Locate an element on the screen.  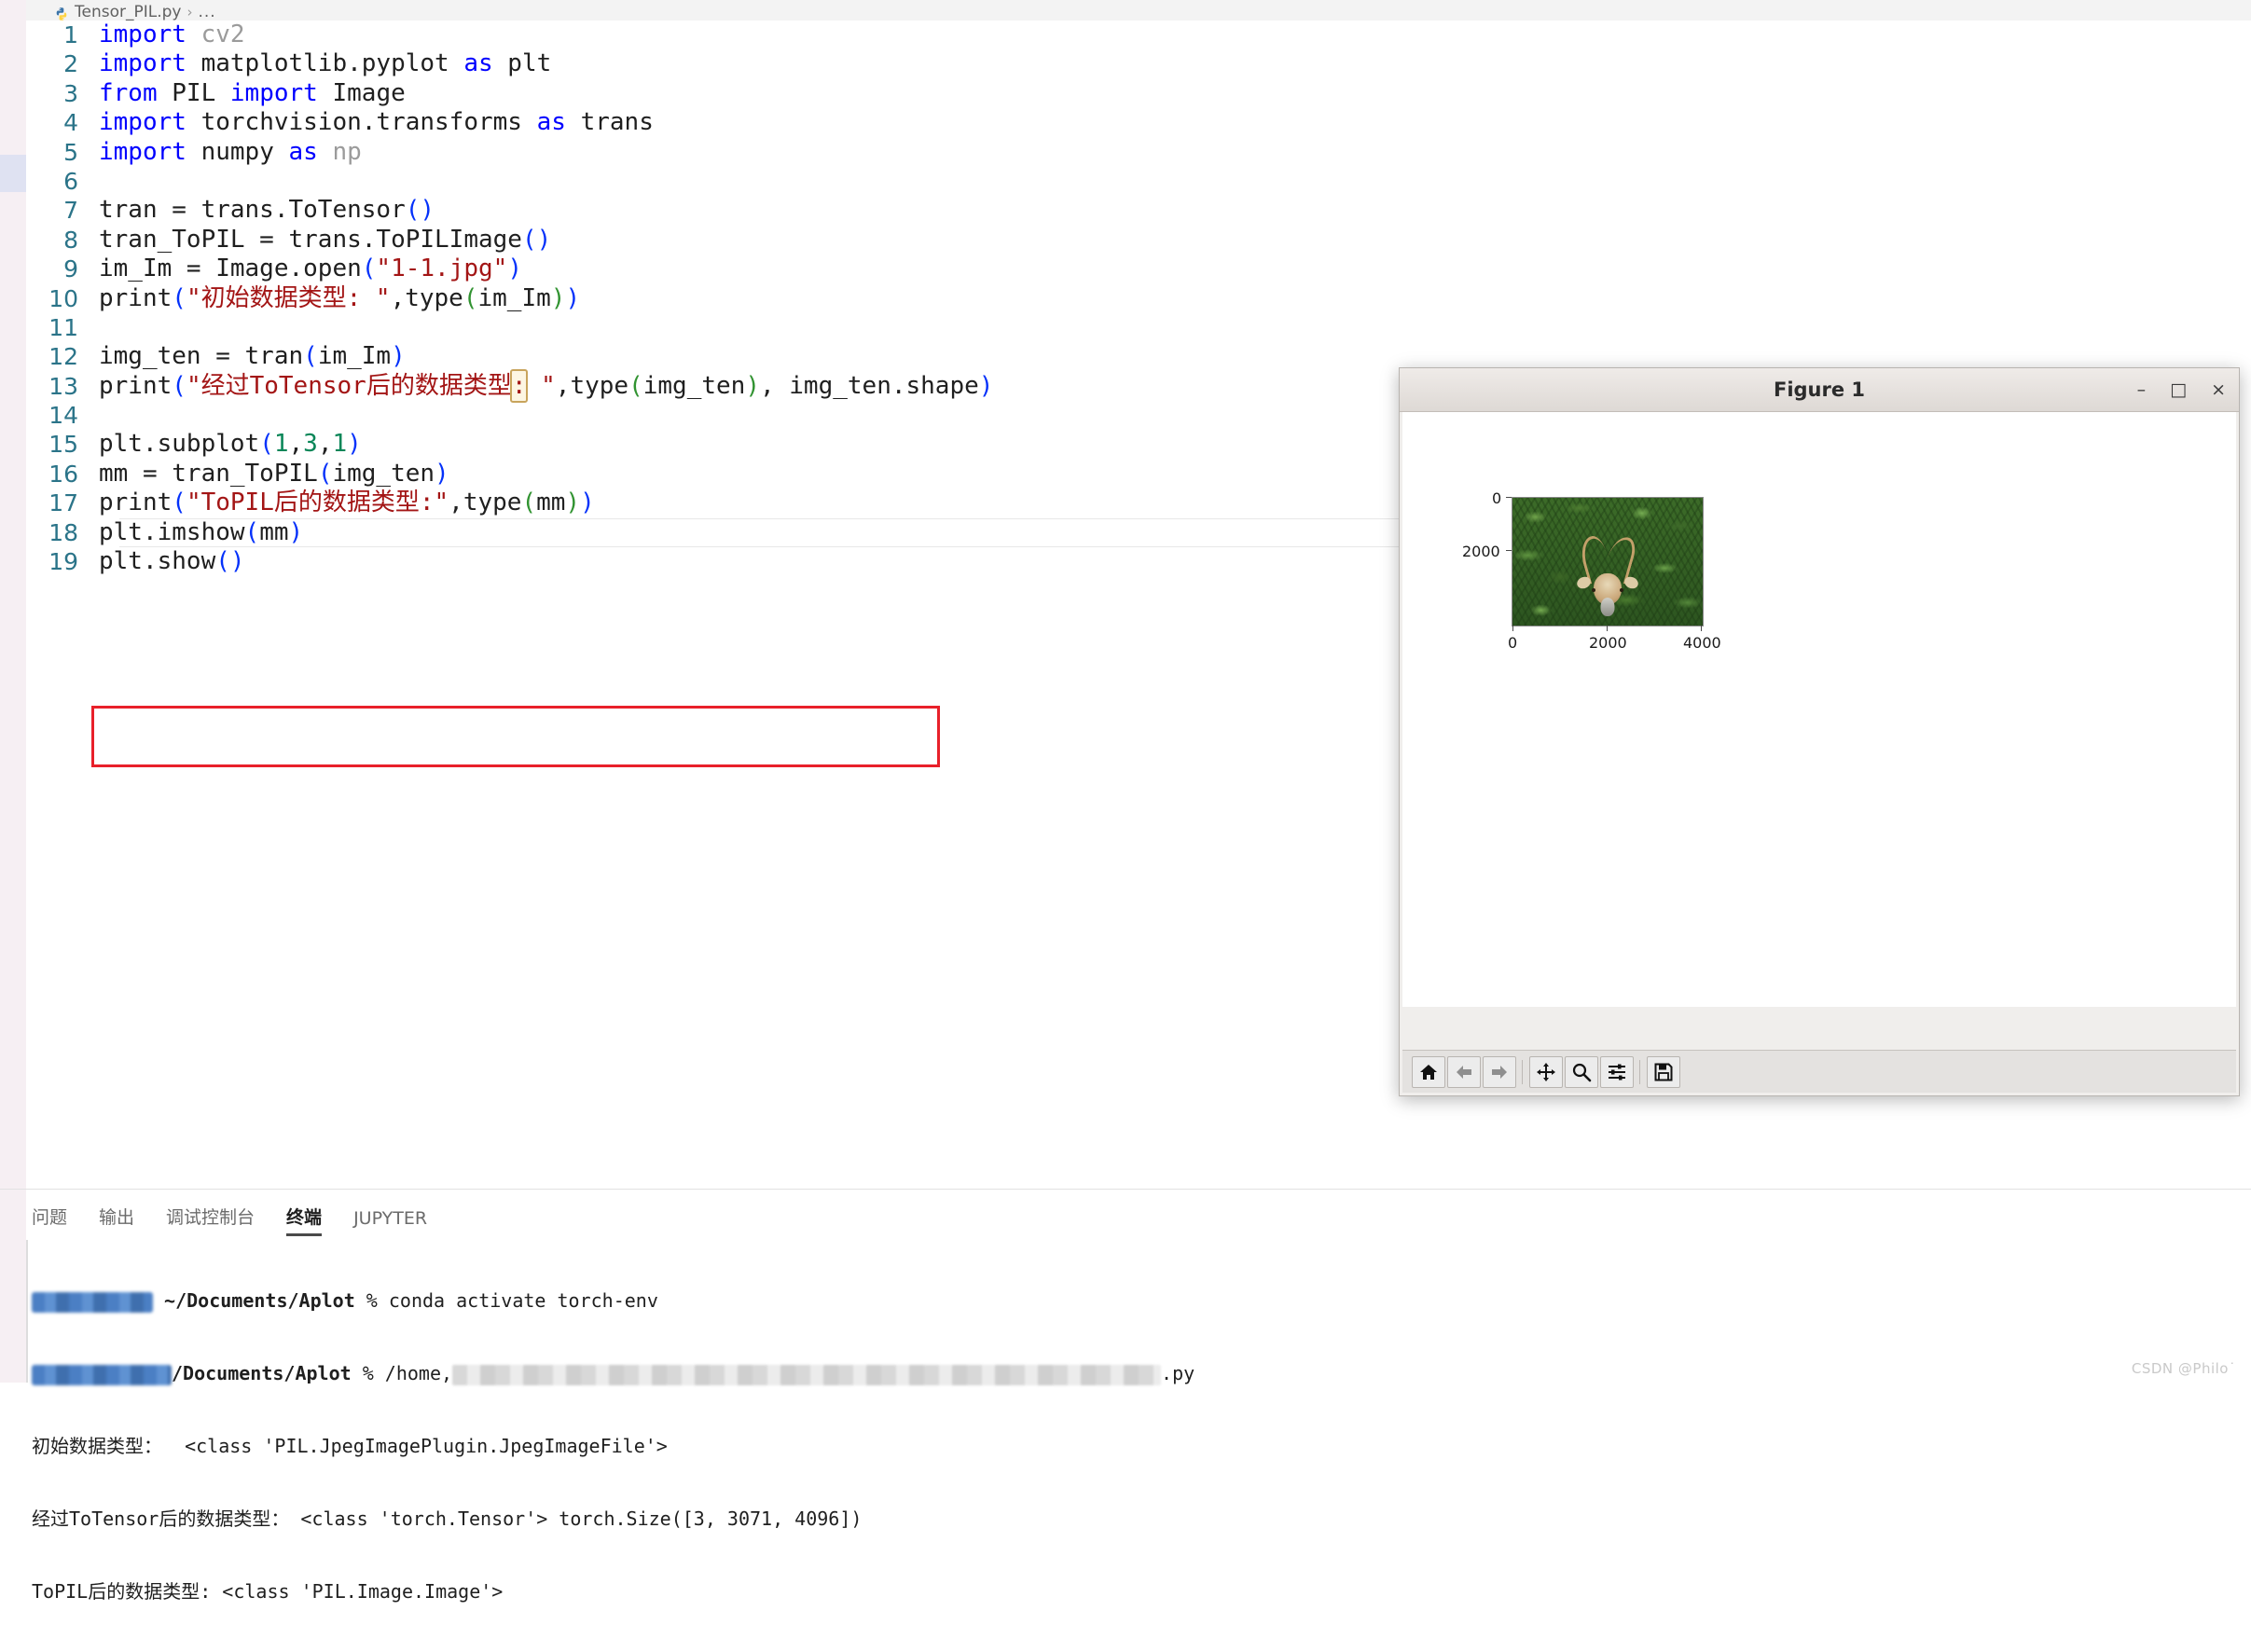
terminal-line: ToPIL后的数据类型: <class 'PIL.Image.Image'> is located at coordinates (268, 1592).